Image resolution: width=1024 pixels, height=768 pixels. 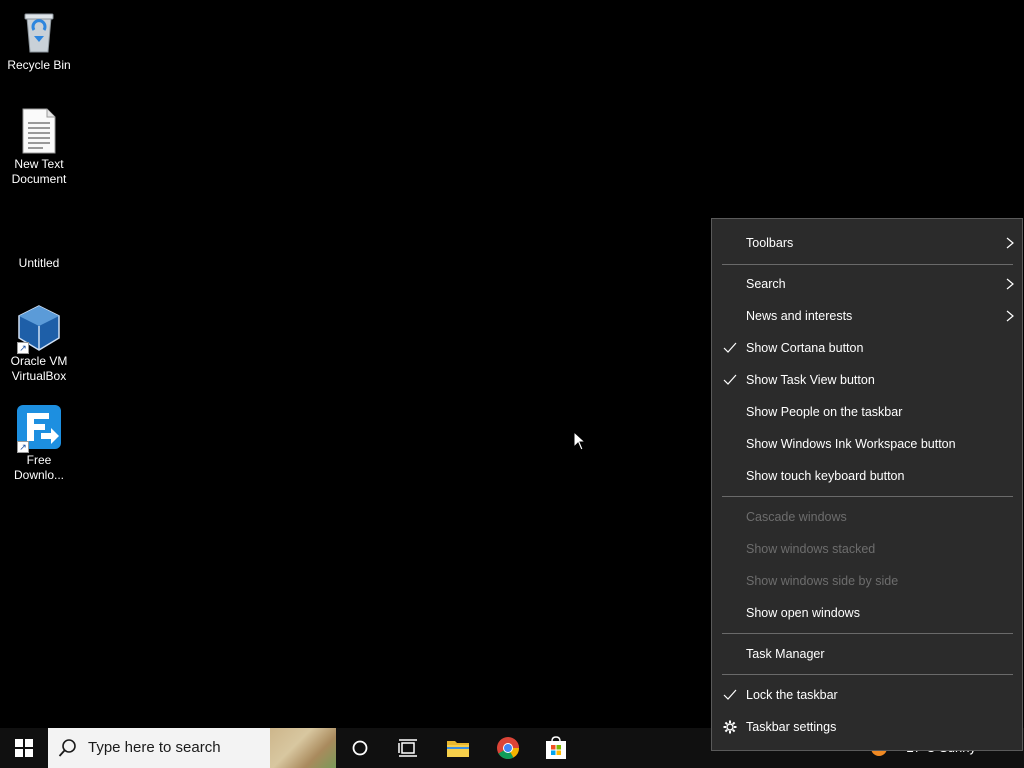 What do you see at coordinates (39, 171) in the screenshot?
I see `desktop-icon-label: New Text Document` at bounding box center [39, 171].